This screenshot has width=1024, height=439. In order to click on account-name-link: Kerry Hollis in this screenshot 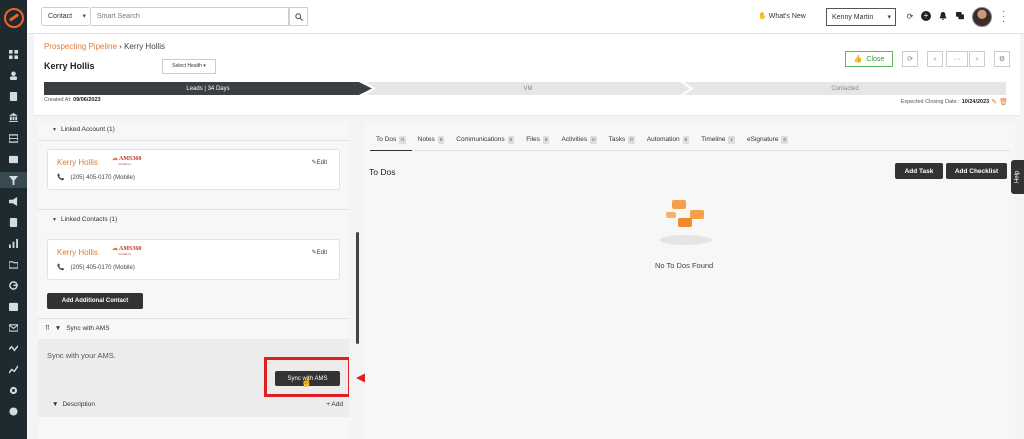, I will do `click(77, 162)`.